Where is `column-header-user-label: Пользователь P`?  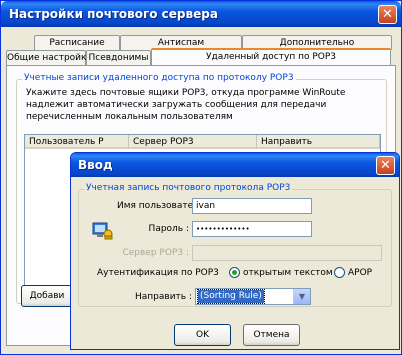 column-header-user-label: Пользователь P is located at coordinates (66, 142).